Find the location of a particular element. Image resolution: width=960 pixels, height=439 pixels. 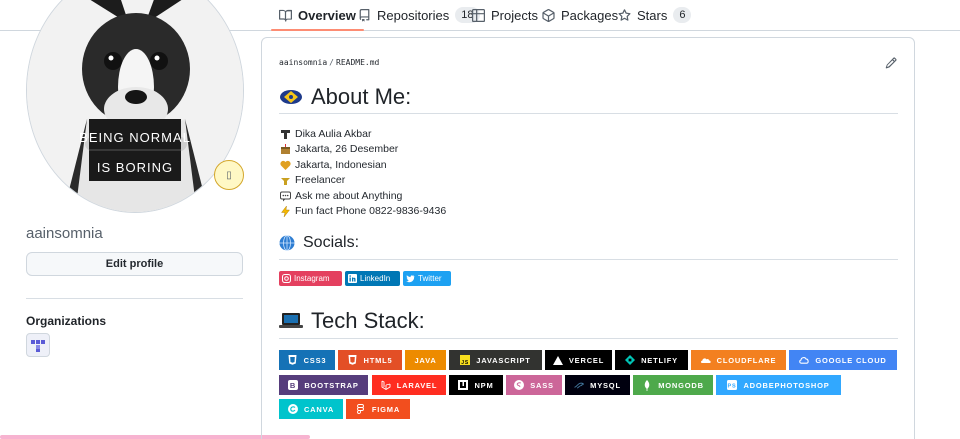

mysql-badge: mysql is located at coordinates (597, 385).